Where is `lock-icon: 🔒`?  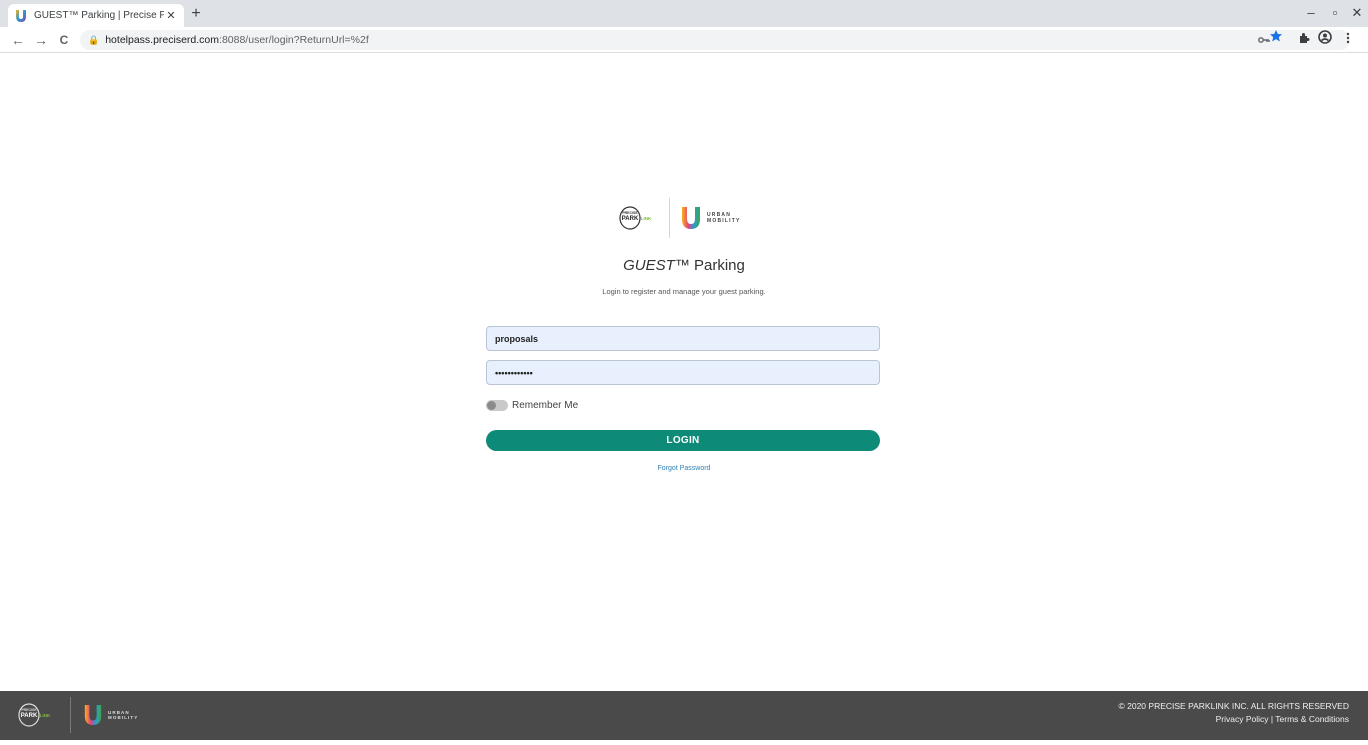 lock-icon: 🔒 is located at coordinates (94, 39).